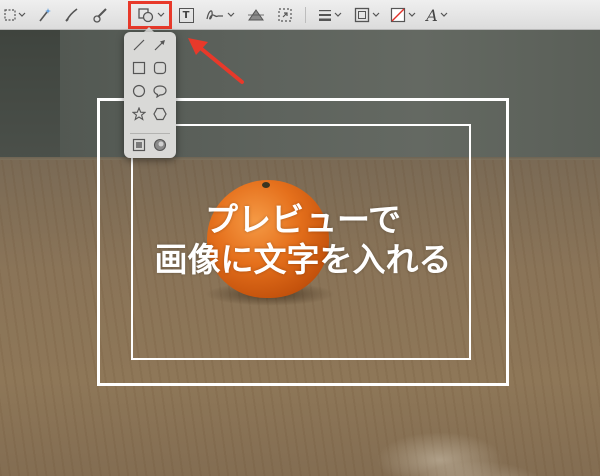  Describe the element at coordinates (214, 15) in the screenshot. I see `signature-icon` at that location.